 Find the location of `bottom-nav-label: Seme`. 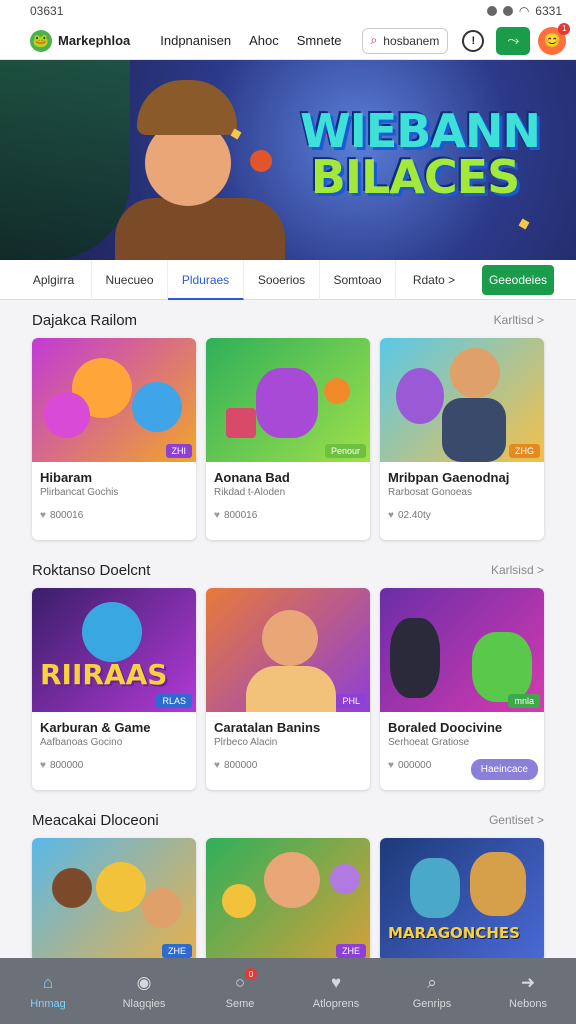

bottom-nav-label: Seme is located at coordinates (240, 1004).